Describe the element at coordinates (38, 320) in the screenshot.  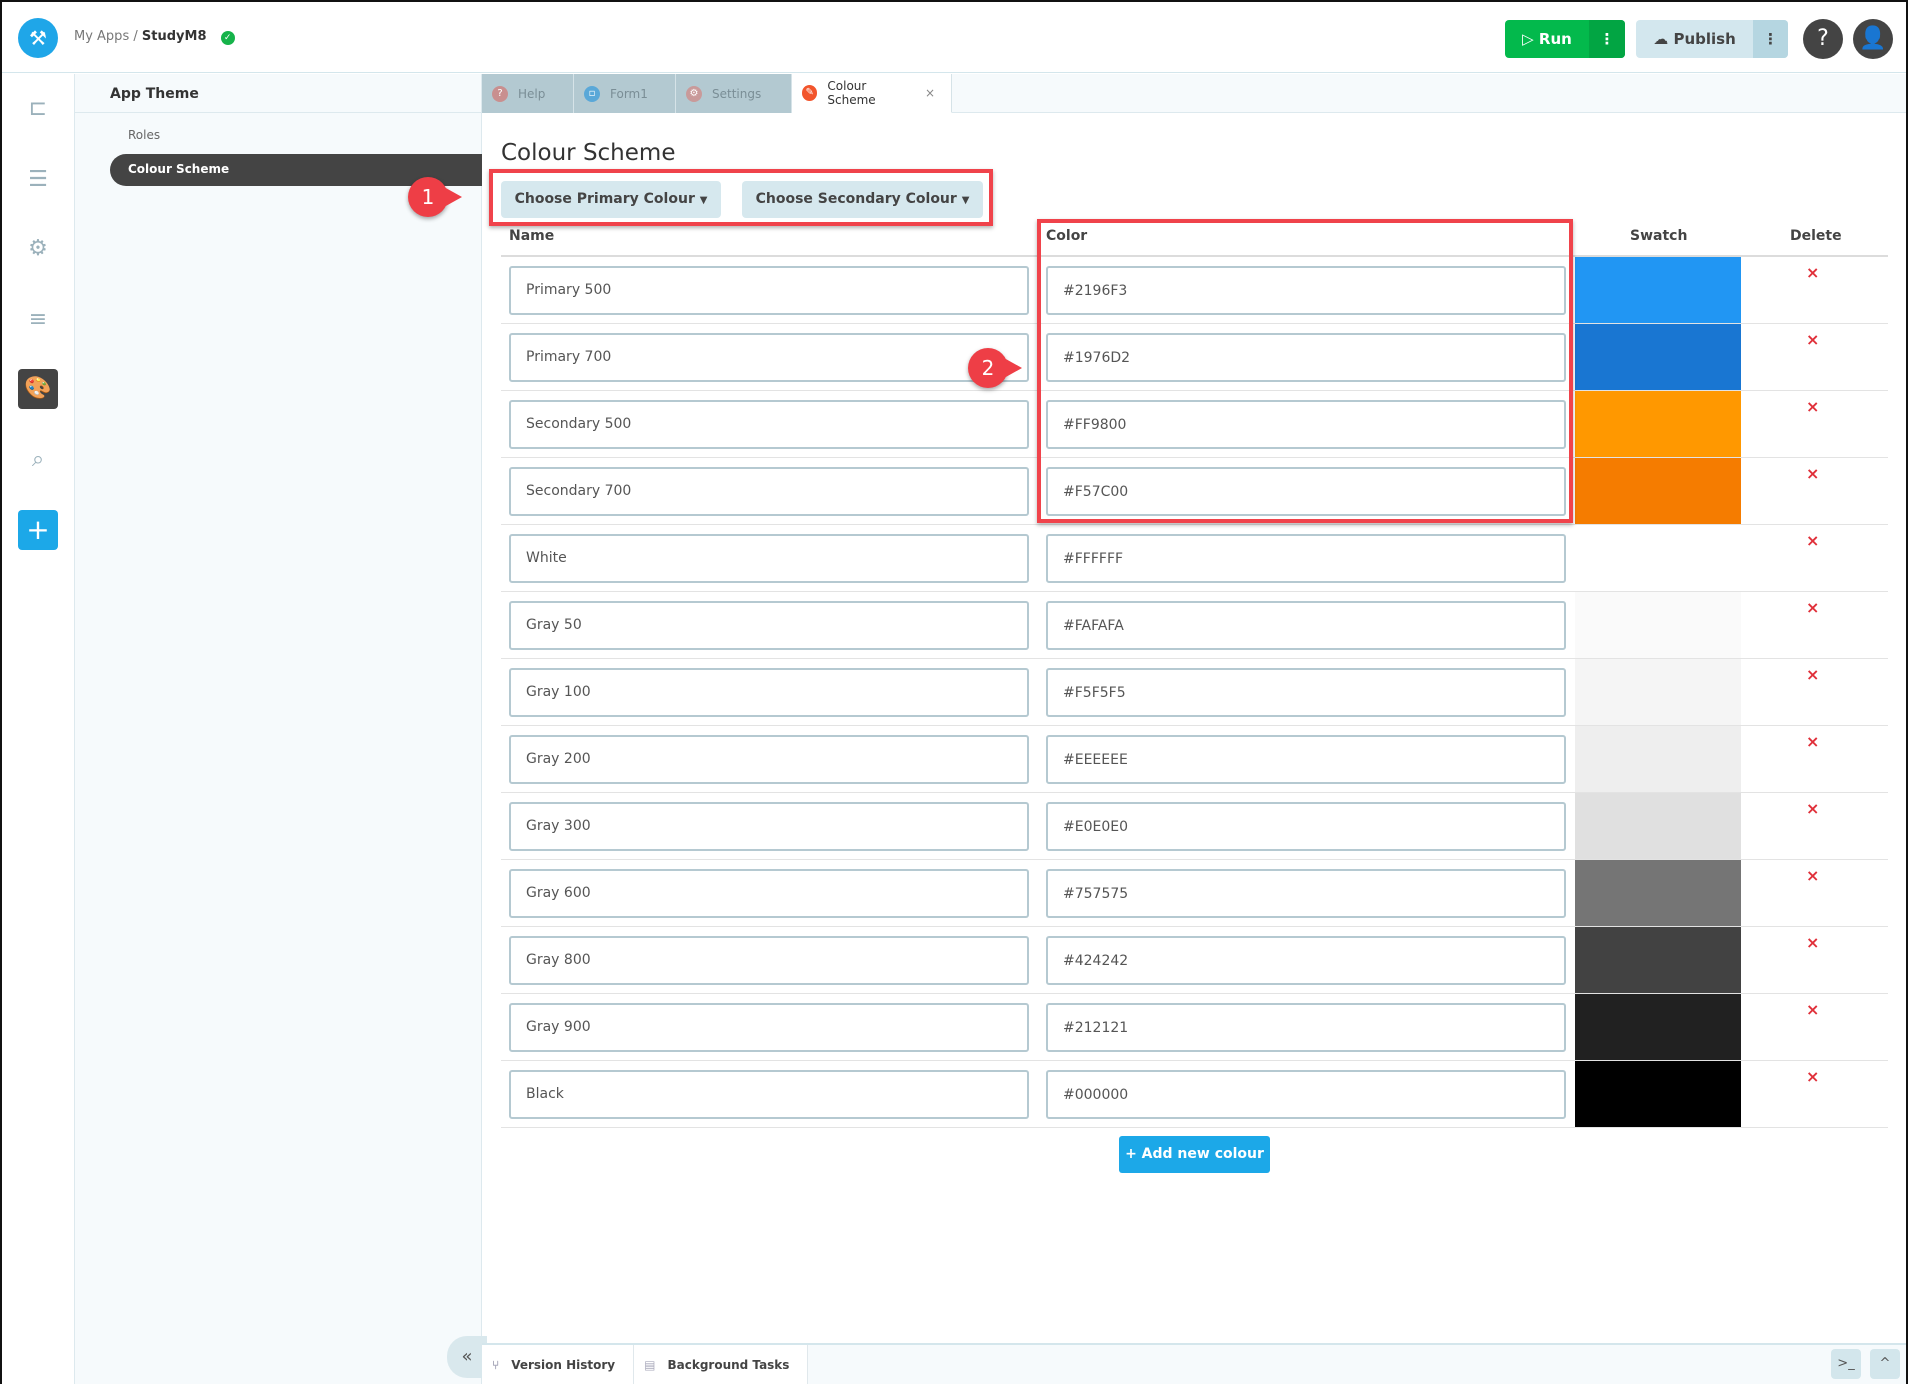
I see `list-icon: ≡` at that location.